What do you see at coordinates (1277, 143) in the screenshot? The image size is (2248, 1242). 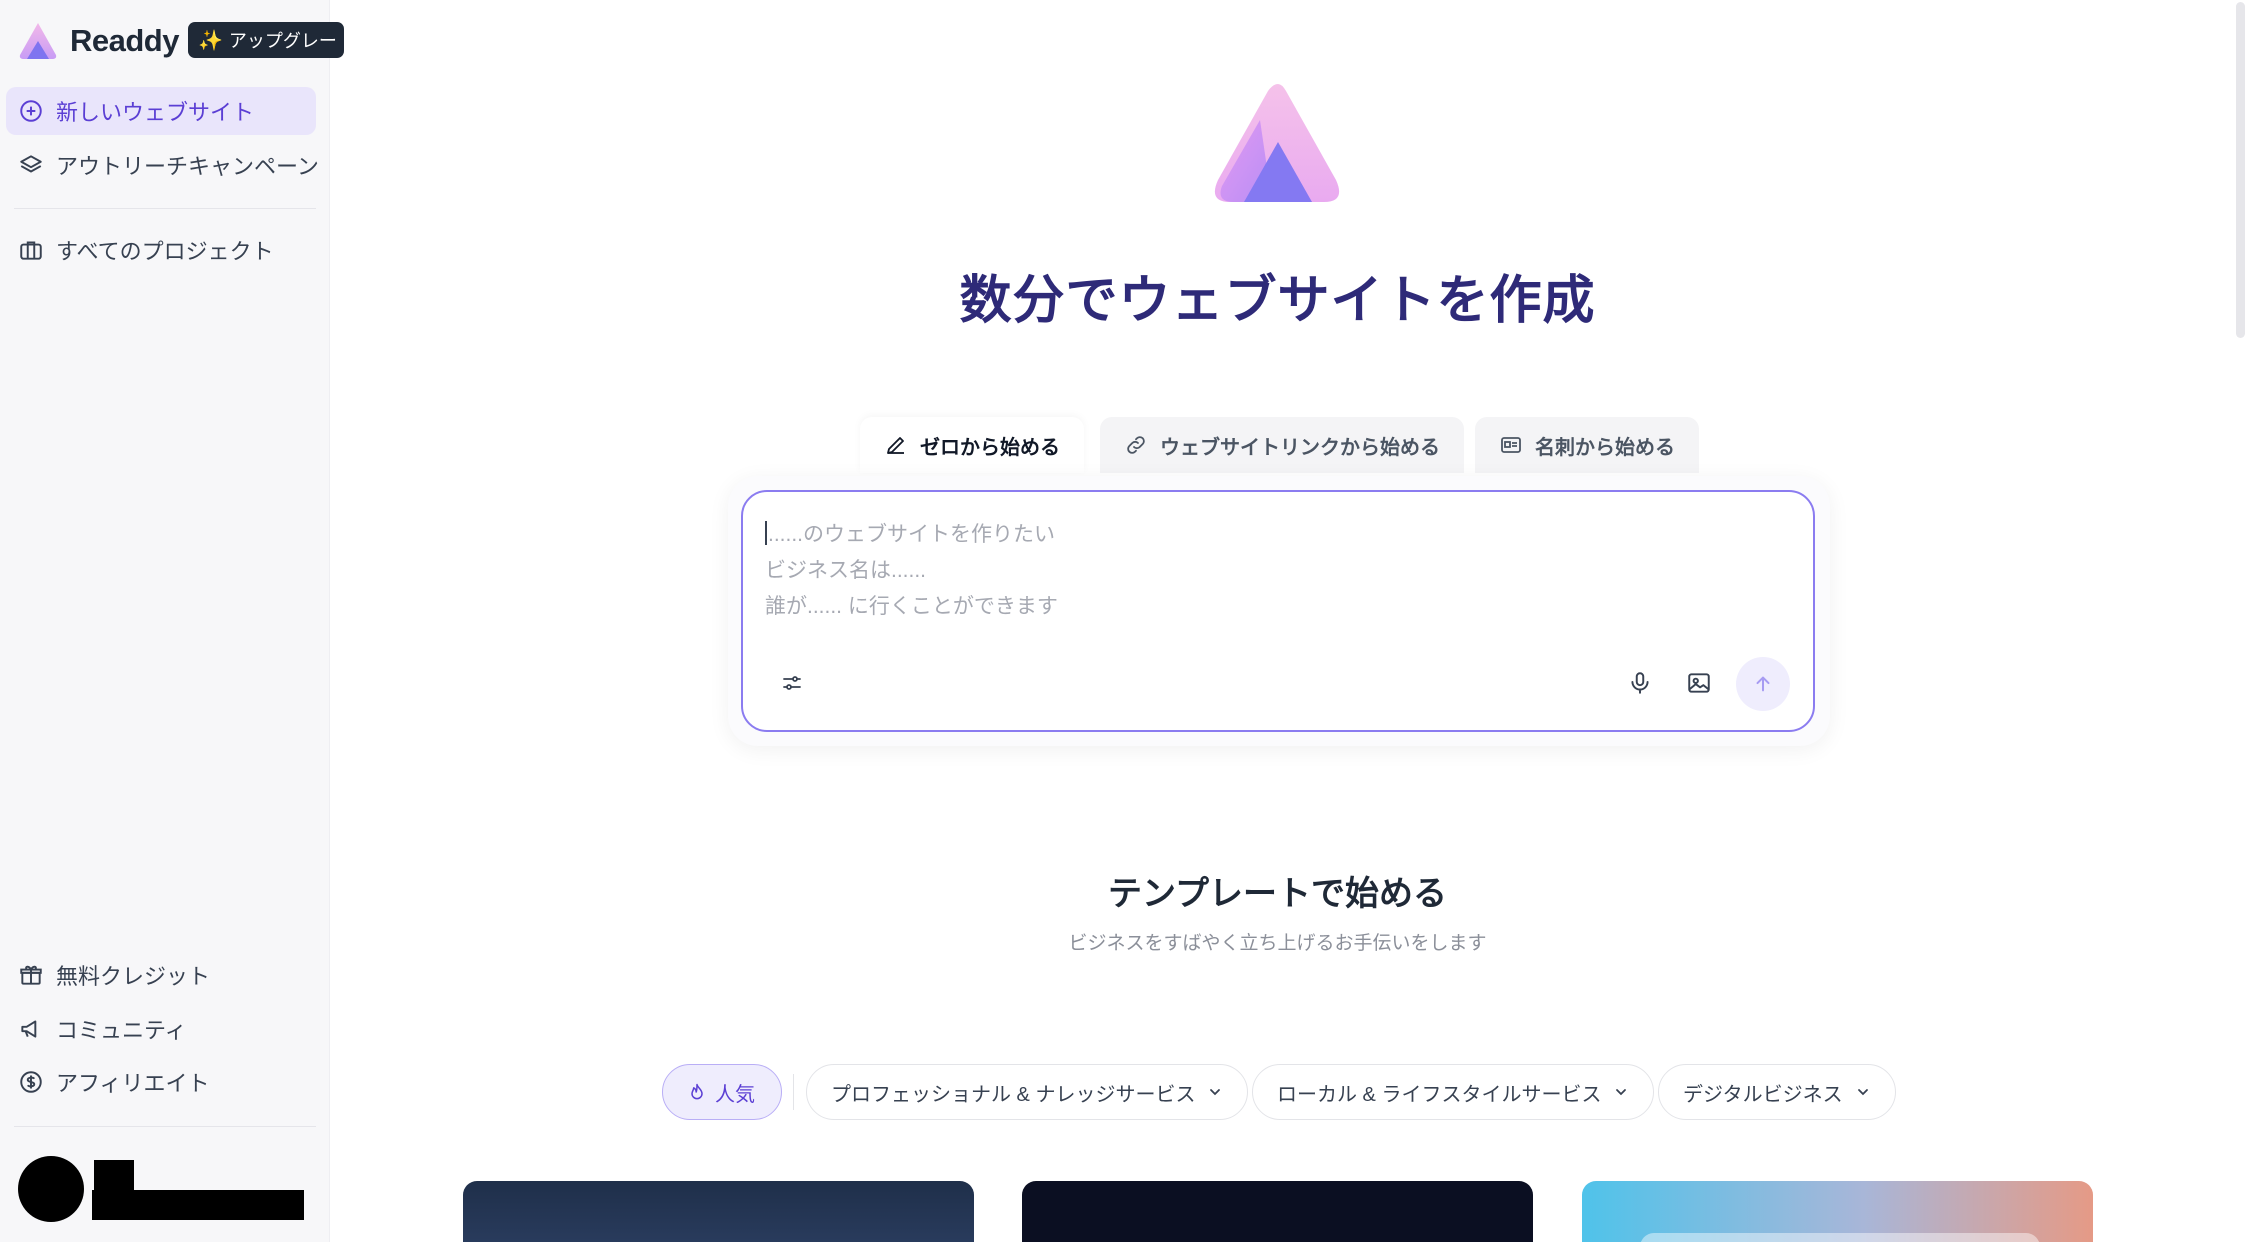 I see `readdy-hero-logo-icon` at bounding box center [1277, 143].